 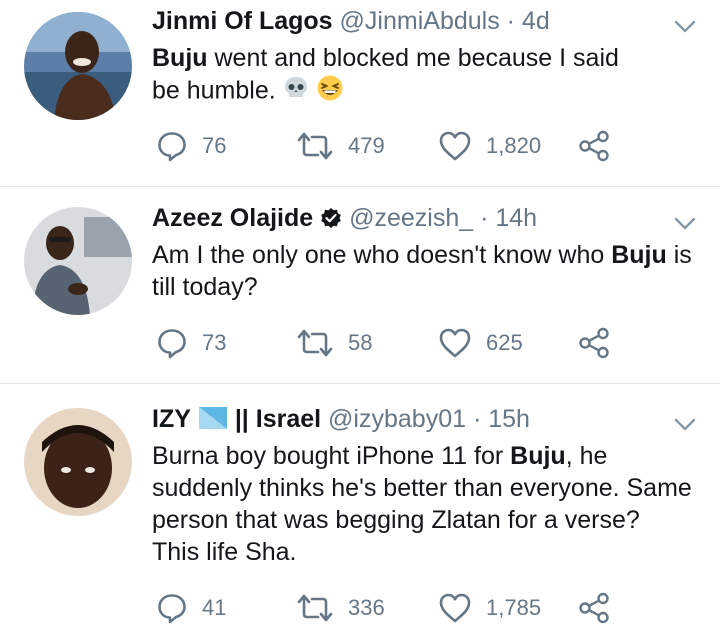 I want to click on tweet-actions: 73 58 625, so click(x=387, y=343).